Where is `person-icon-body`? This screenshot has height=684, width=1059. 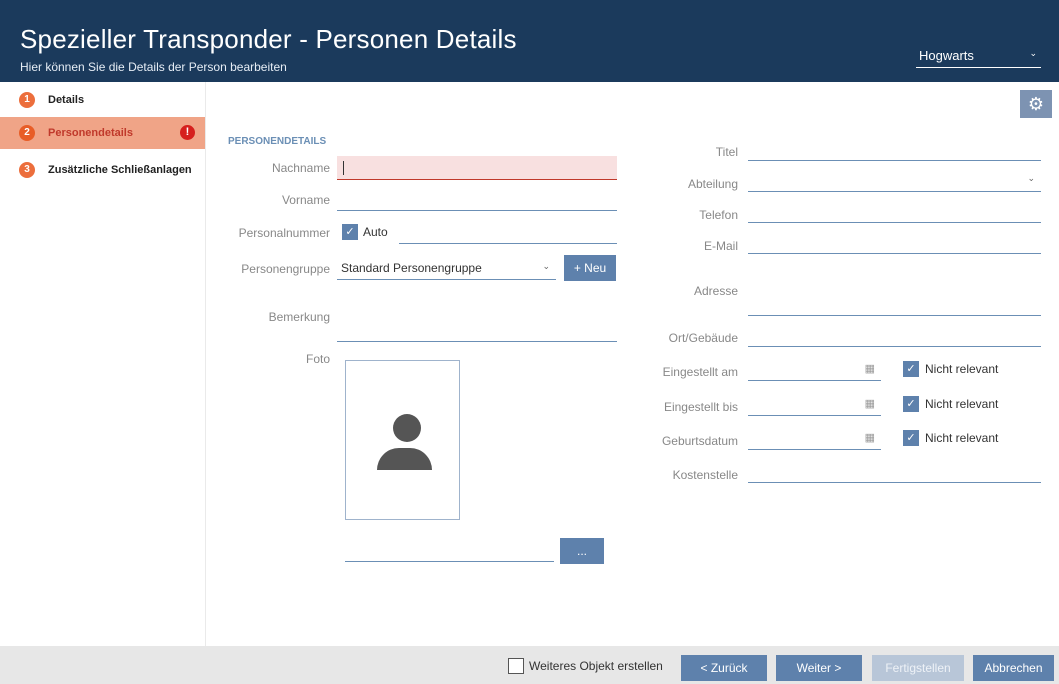
person-icon-body is located at coordinates (404, 459).